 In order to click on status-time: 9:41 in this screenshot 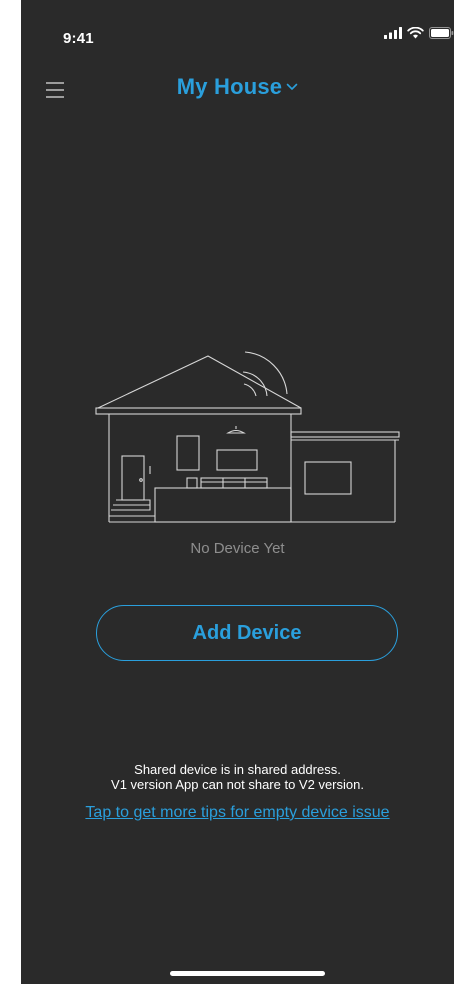, I will do `click(78, 38)`.